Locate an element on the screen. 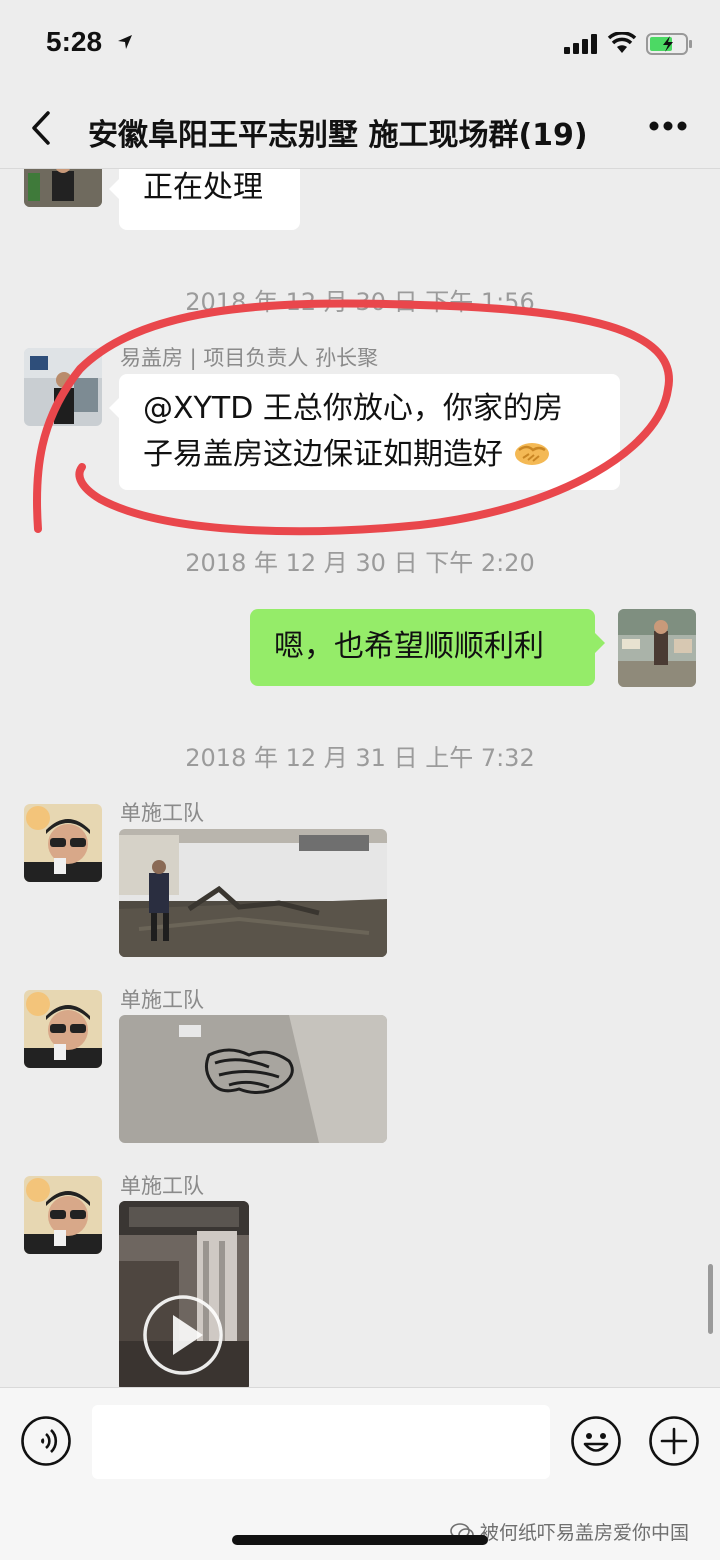 The height and width of the screenshot is (1560, 720). my-avatar is located at coordinates (657, 648).